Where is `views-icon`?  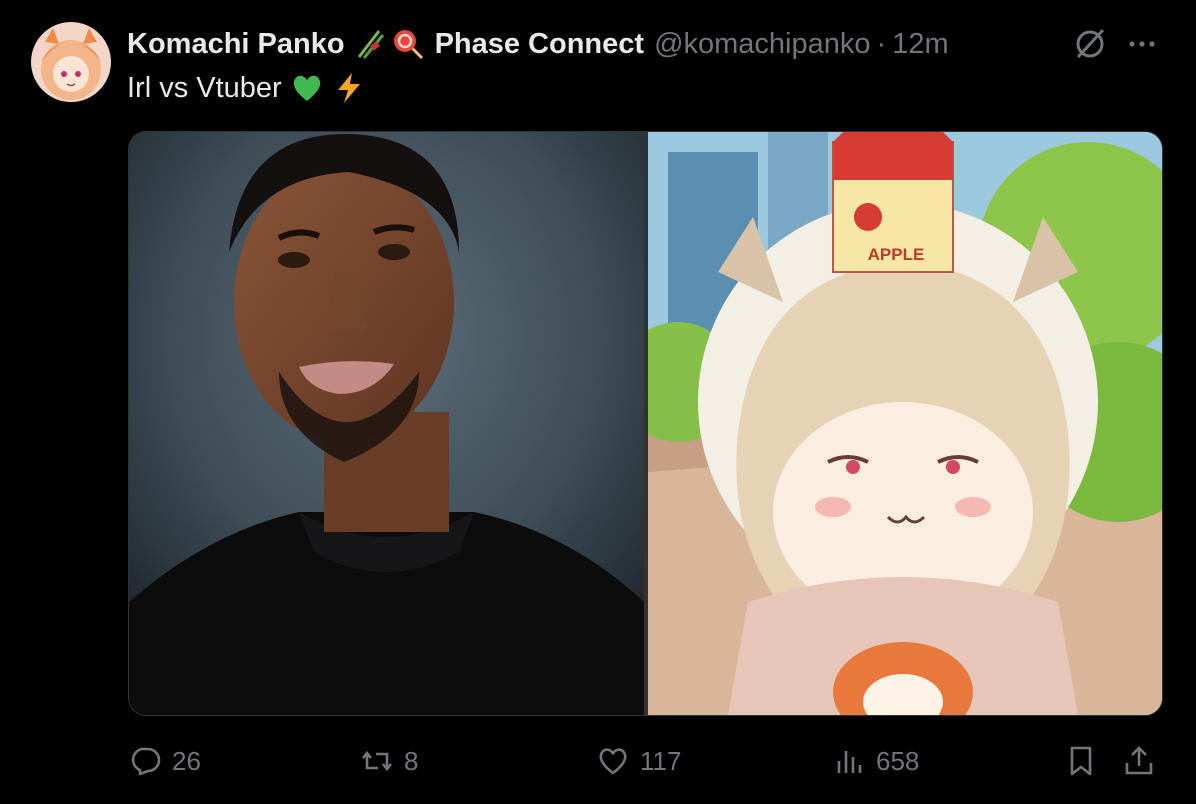 views-icon is located at coordinates (849, 762).